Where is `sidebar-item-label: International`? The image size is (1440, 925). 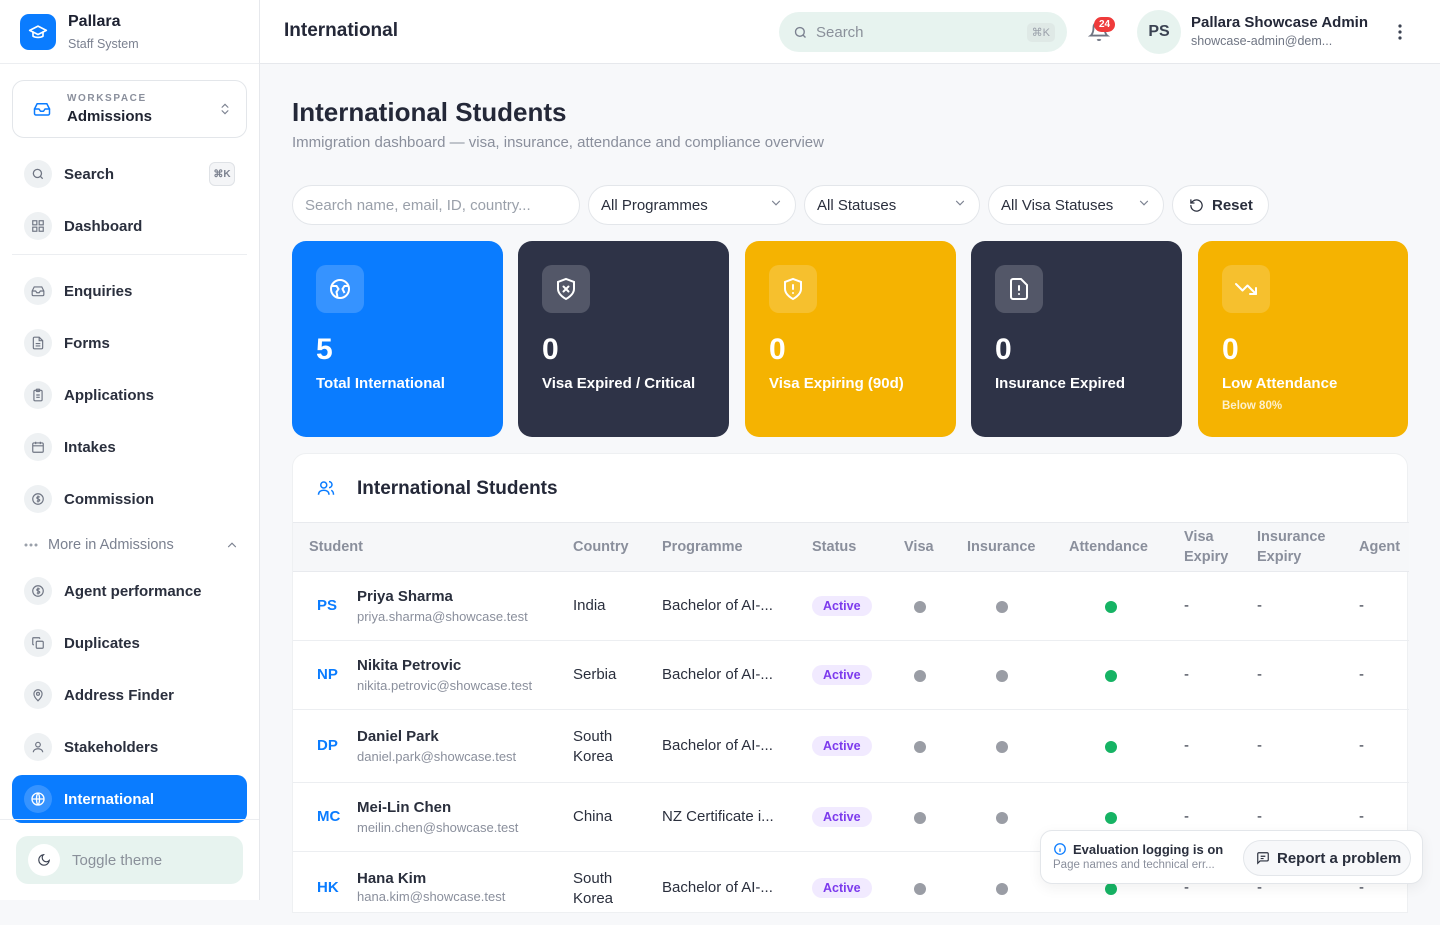
sidebar-item-label: International is located at coordinates (109, 799).